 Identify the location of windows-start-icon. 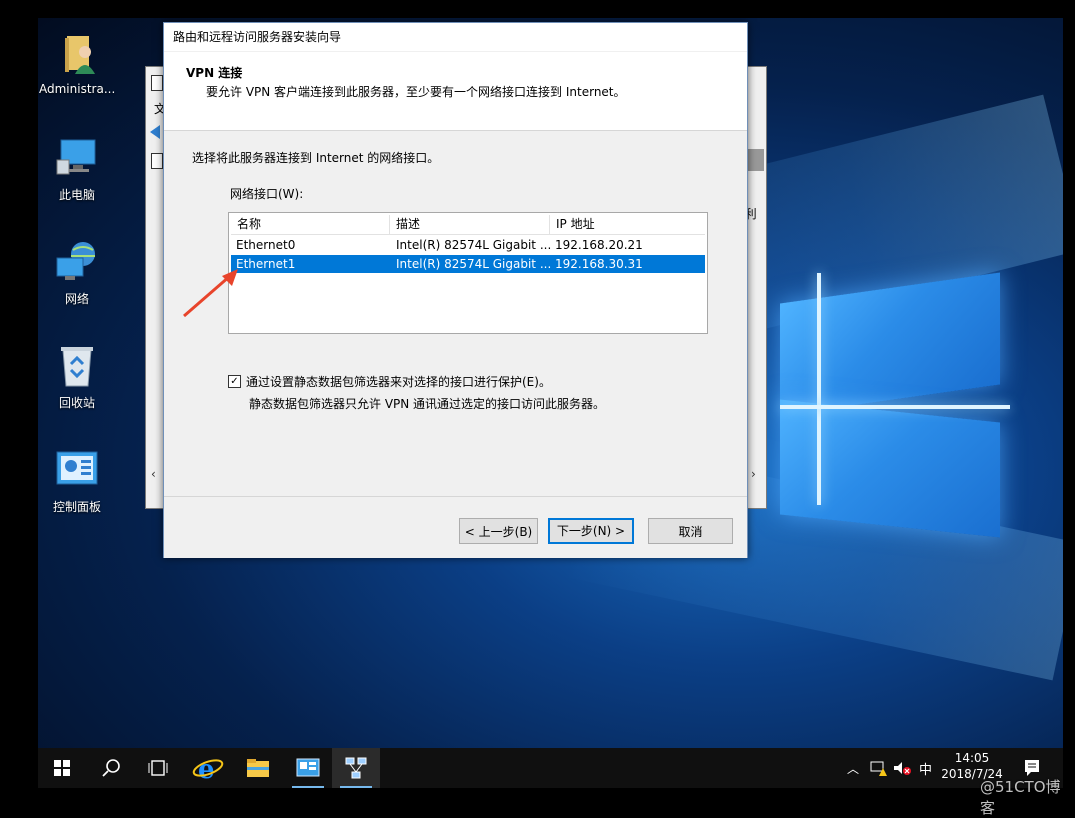
(62, 768).